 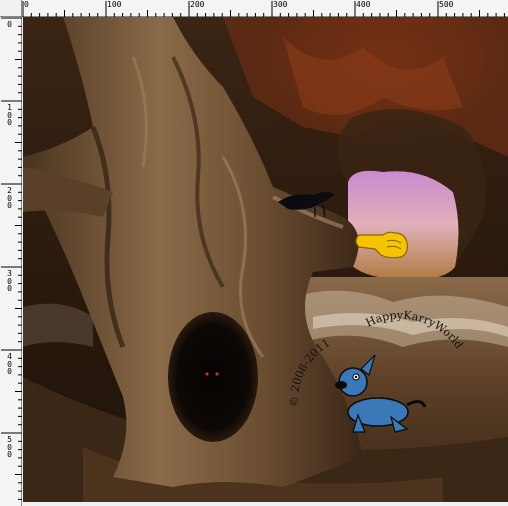 I want to click on vruler-label-400: 400, so click(x=9, y=364).